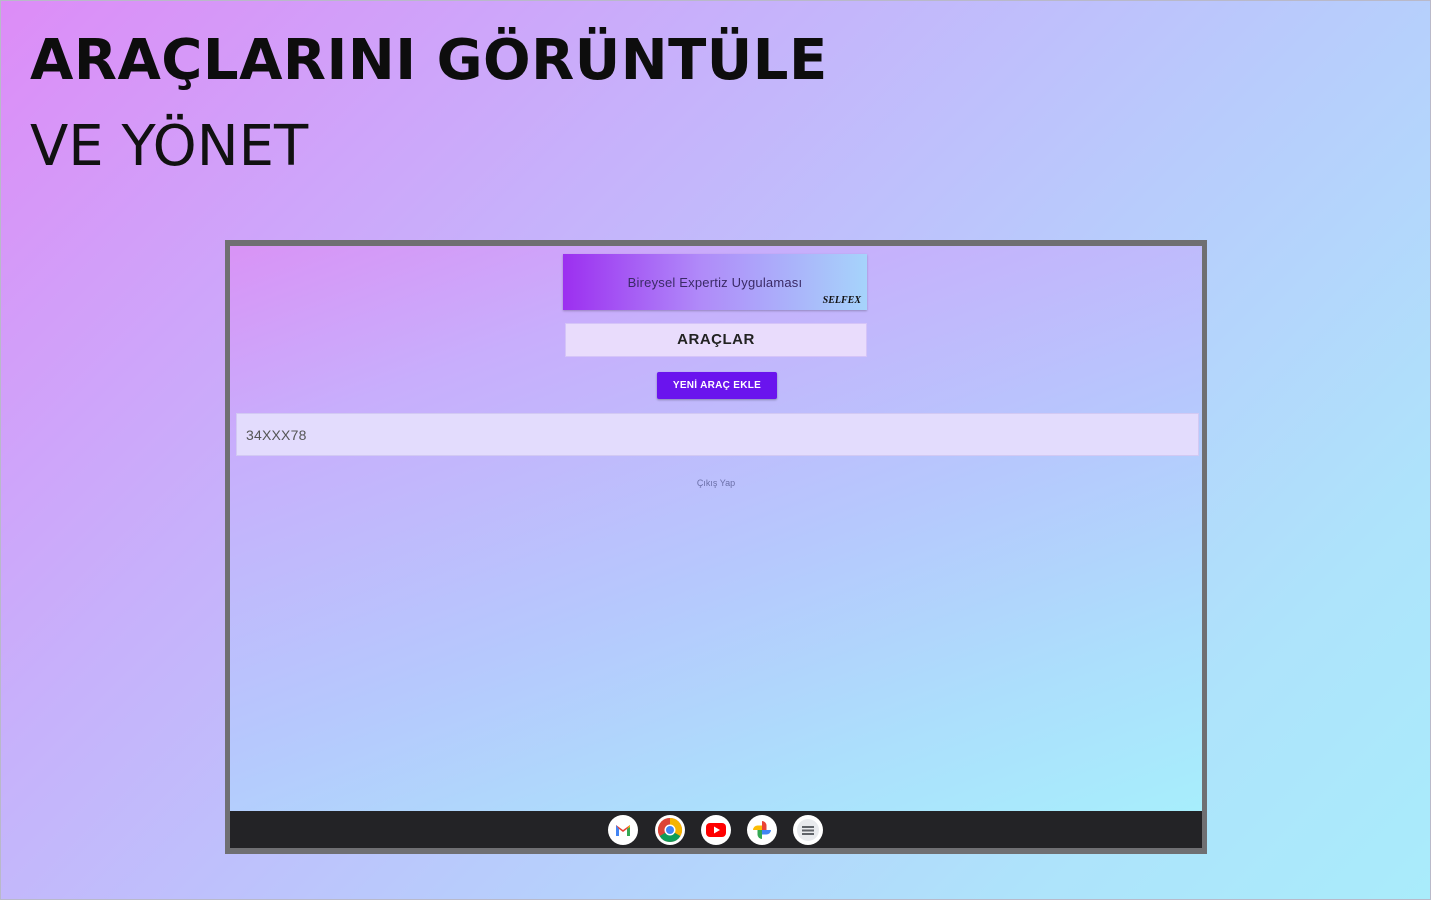 The image size is (1431, 900). I want to click on app-banner: Bireysel Expertiz Uygulaması SELFEX, so click(715, 282).